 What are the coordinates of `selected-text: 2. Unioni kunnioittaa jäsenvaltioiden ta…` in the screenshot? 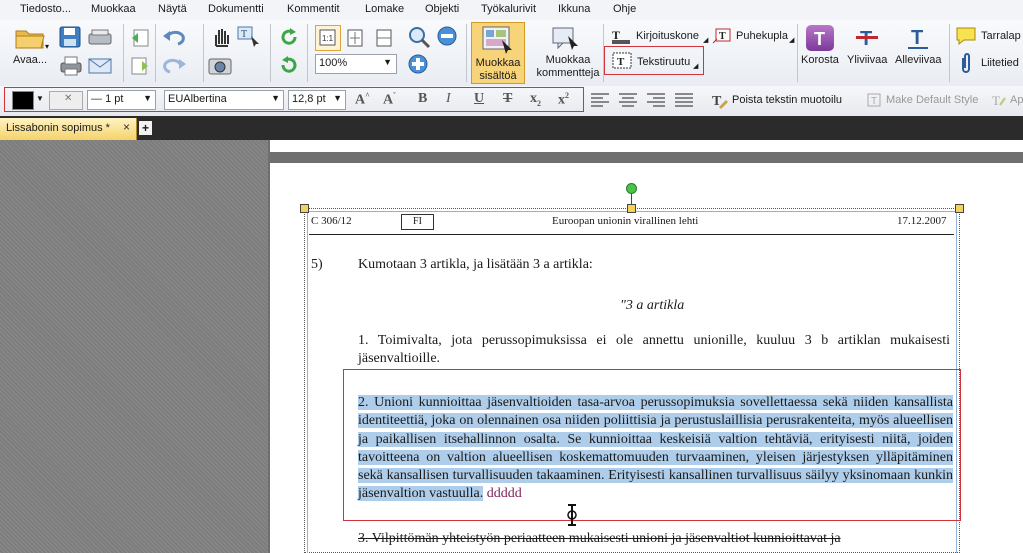 It's located at (655, 448).